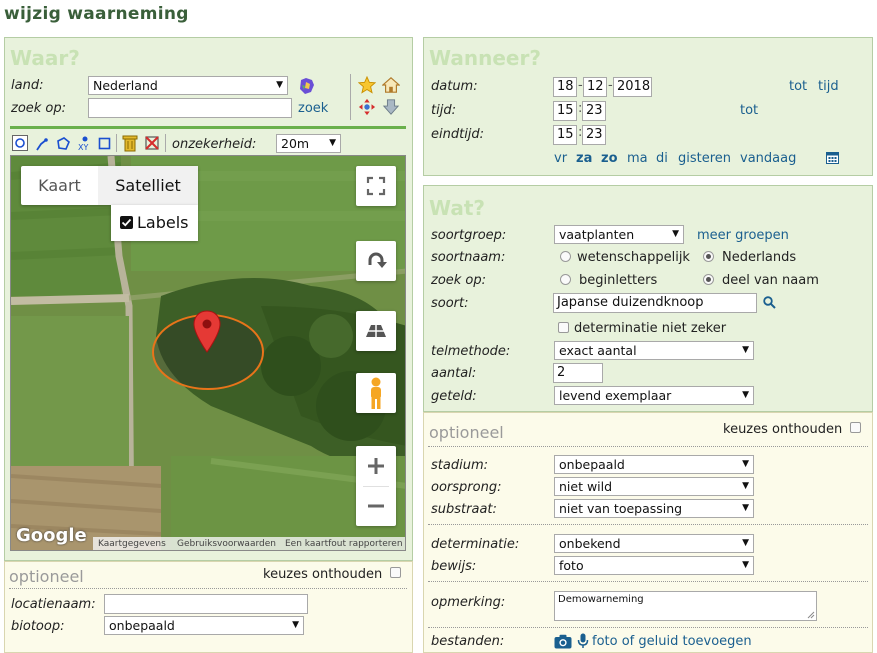  Describe the element at coordinates (565, 111) in the screenshot. I see `tijd-hour-input: 15` at that location.